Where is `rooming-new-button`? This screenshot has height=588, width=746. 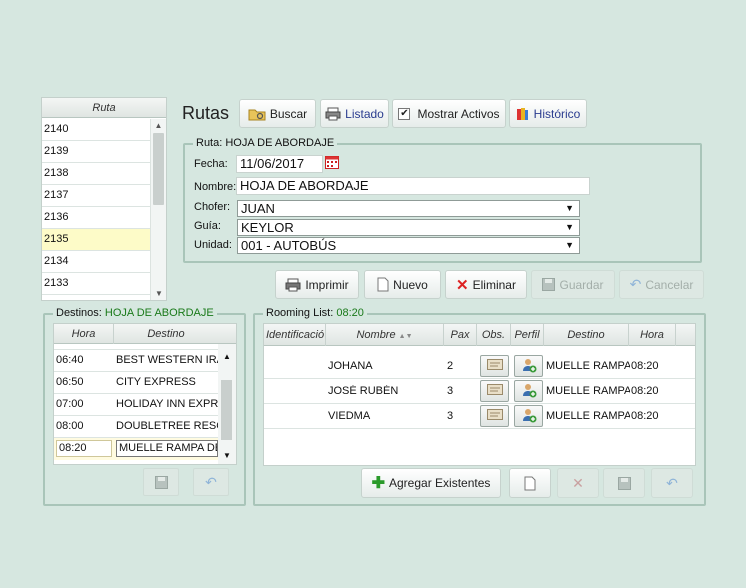
rooming-new-button is located at coordinates (530, 483).